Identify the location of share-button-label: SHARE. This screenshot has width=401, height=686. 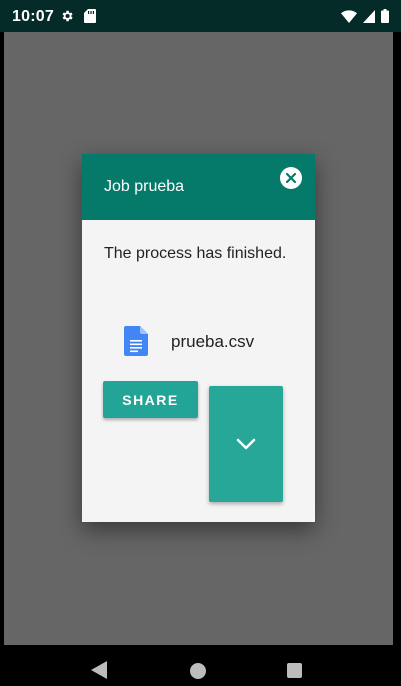
(150, 399).